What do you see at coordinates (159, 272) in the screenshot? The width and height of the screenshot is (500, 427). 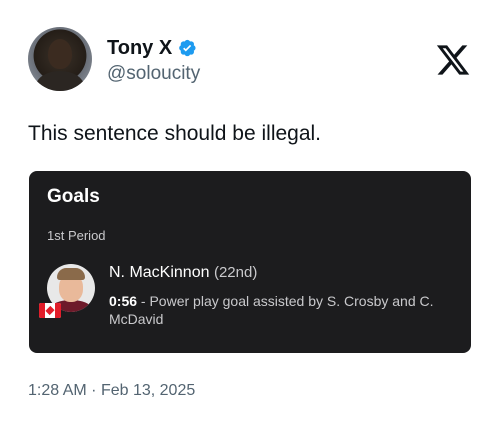 I see `scorer-name: N. MacKinnon` at bounding box center [159, 272].